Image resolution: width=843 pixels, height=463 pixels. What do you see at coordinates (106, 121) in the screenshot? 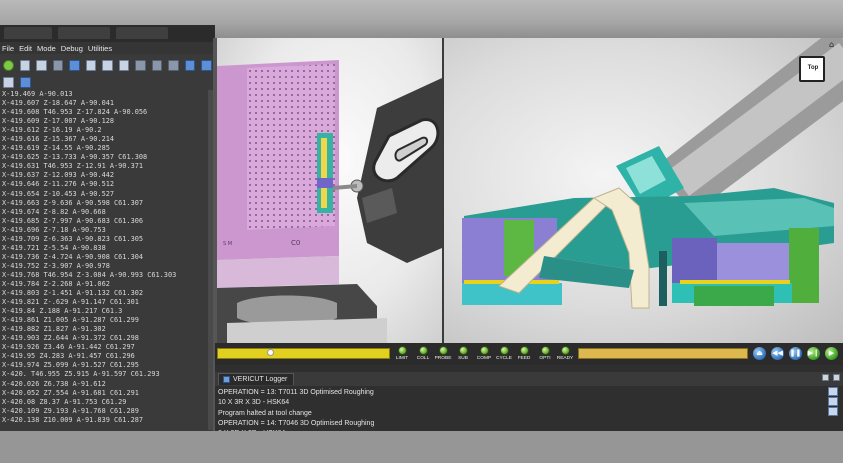
I see `code-line: X-419.609 Z-17.007 A-90.128` at bounding box center [106, 121].